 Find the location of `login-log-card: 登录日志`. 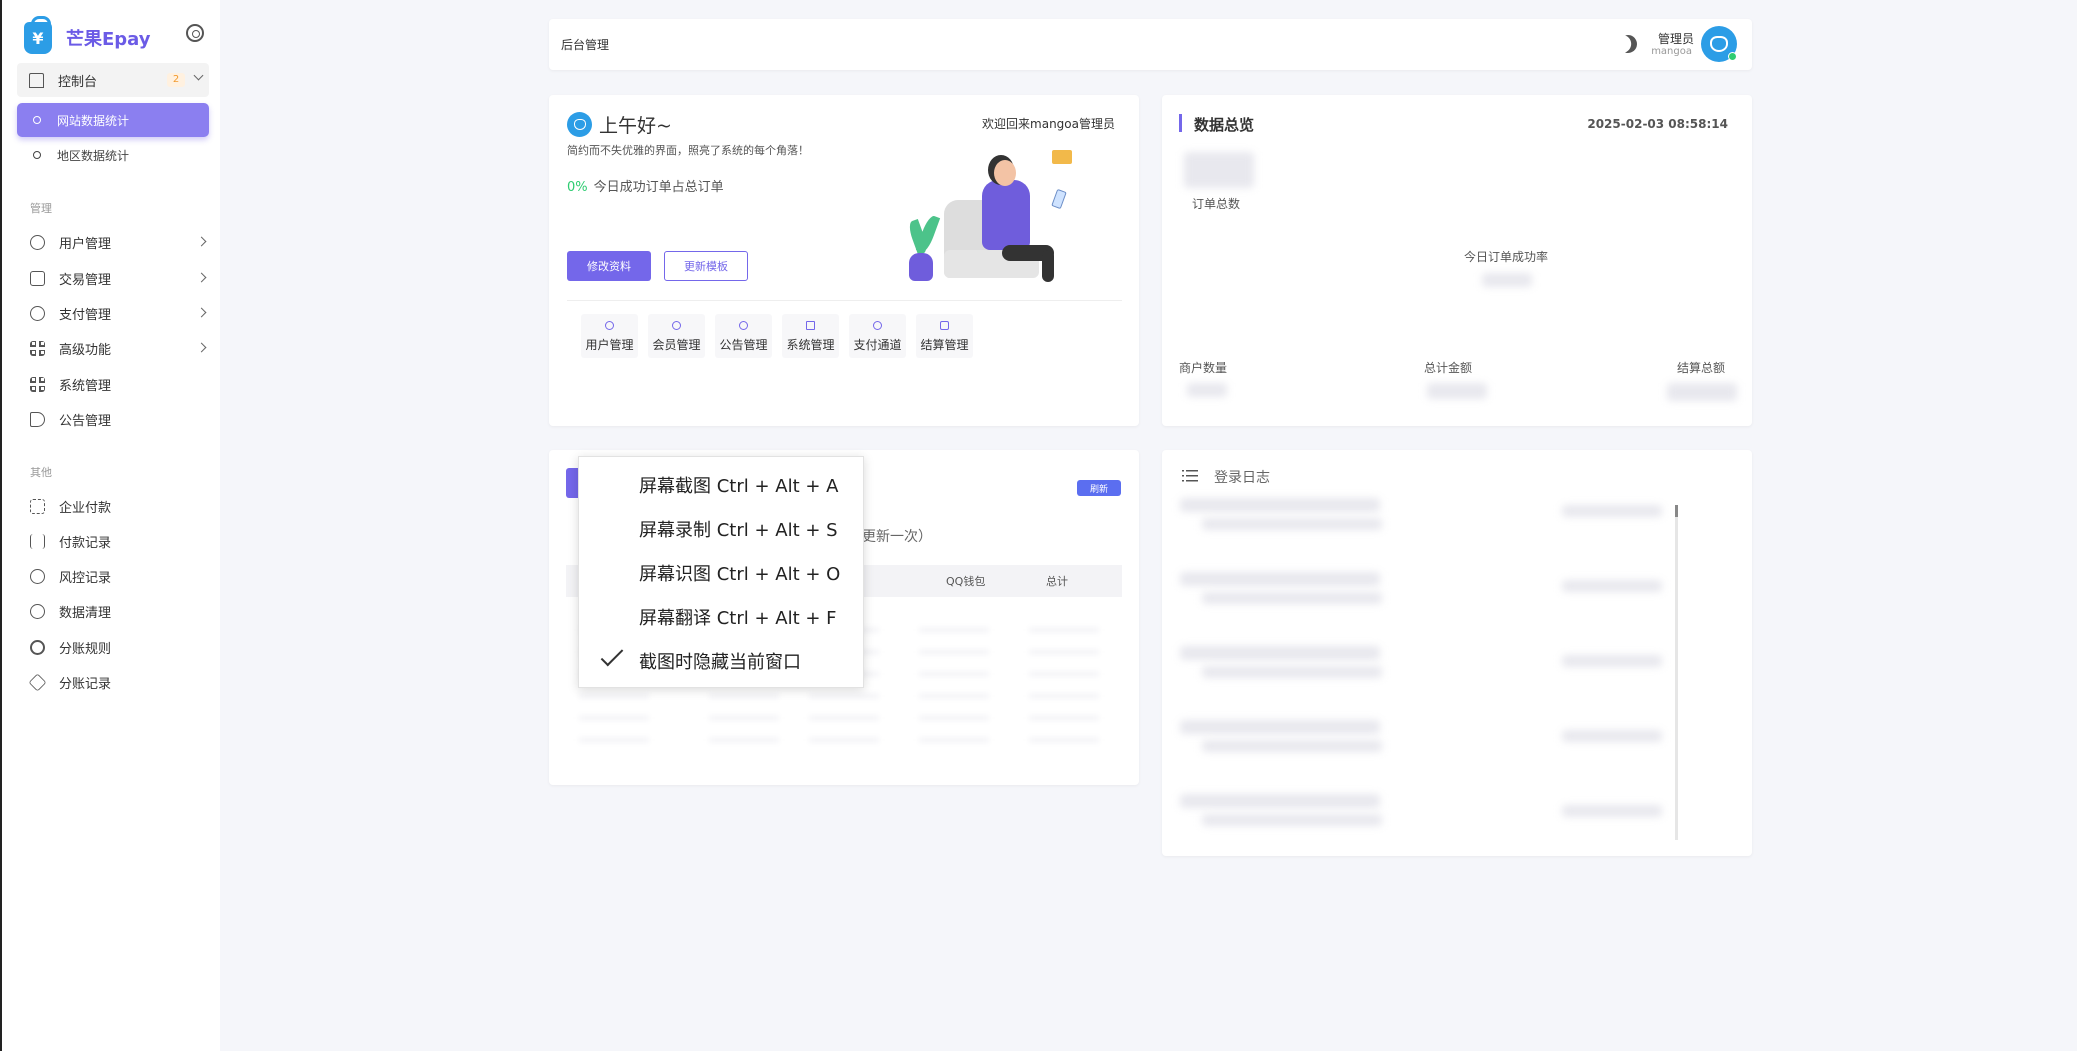

login-log-card: 登录日志 is located at coordinates (1457, 653).